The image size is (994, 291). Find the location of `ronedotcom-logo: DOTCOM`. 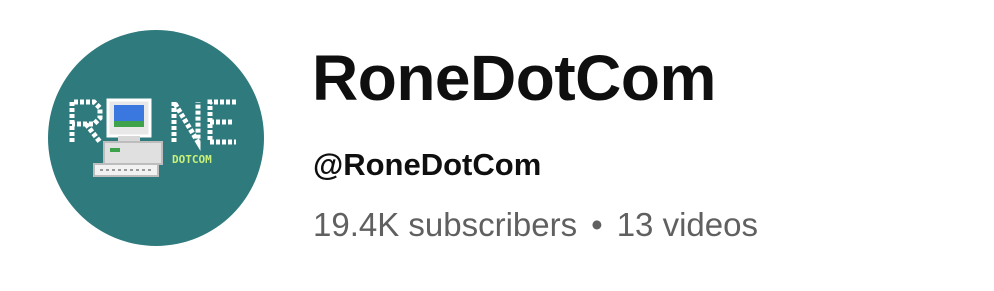

ronedotcom-logo: DOTCOM is located at coordinates (152, 134).